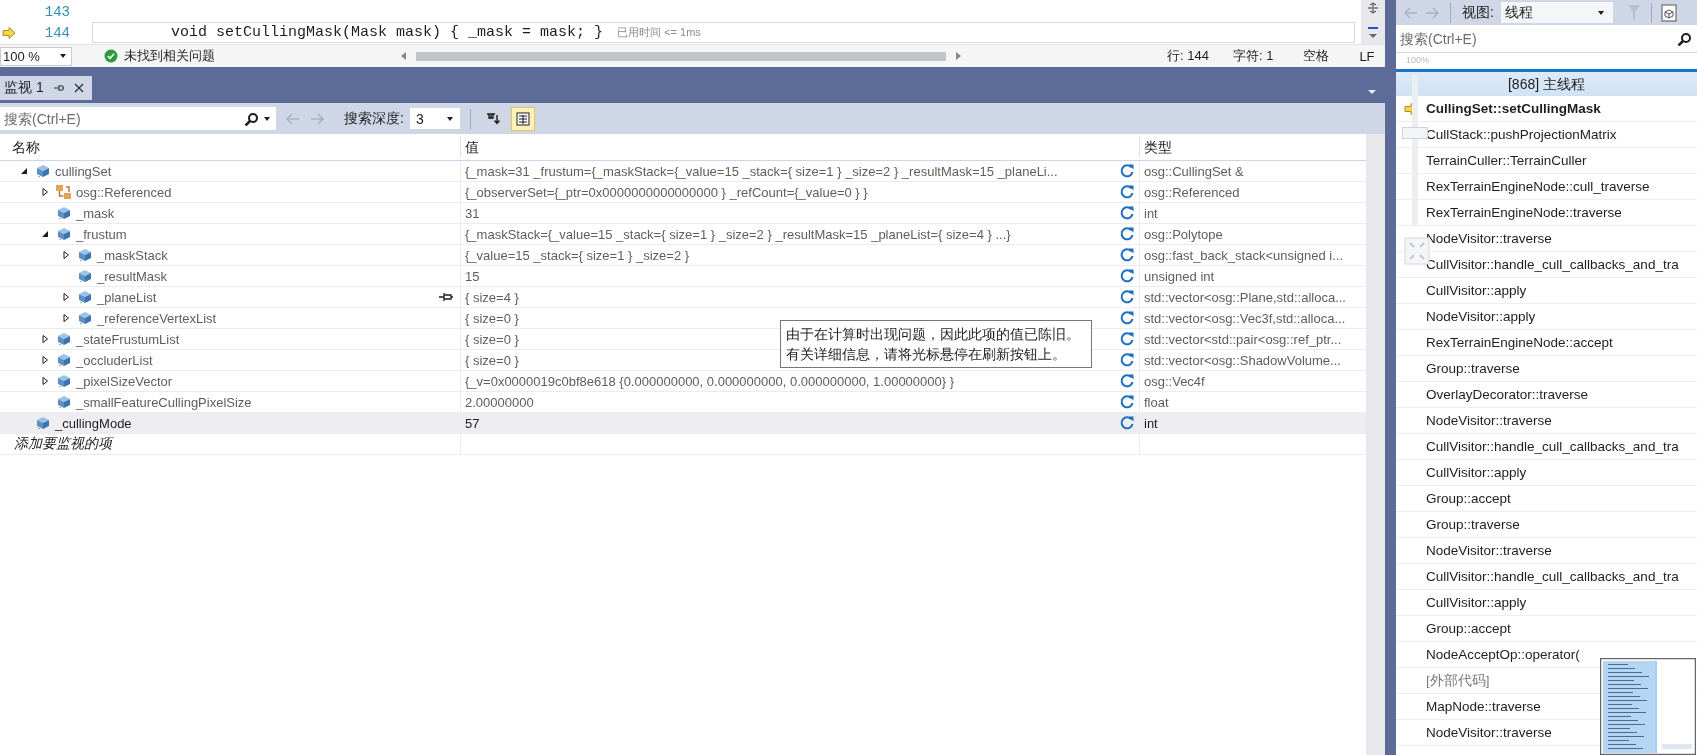  Describe the element at coordinates (114, 360) in the screenshot. I see `variable-name: _occluderList` at that location.